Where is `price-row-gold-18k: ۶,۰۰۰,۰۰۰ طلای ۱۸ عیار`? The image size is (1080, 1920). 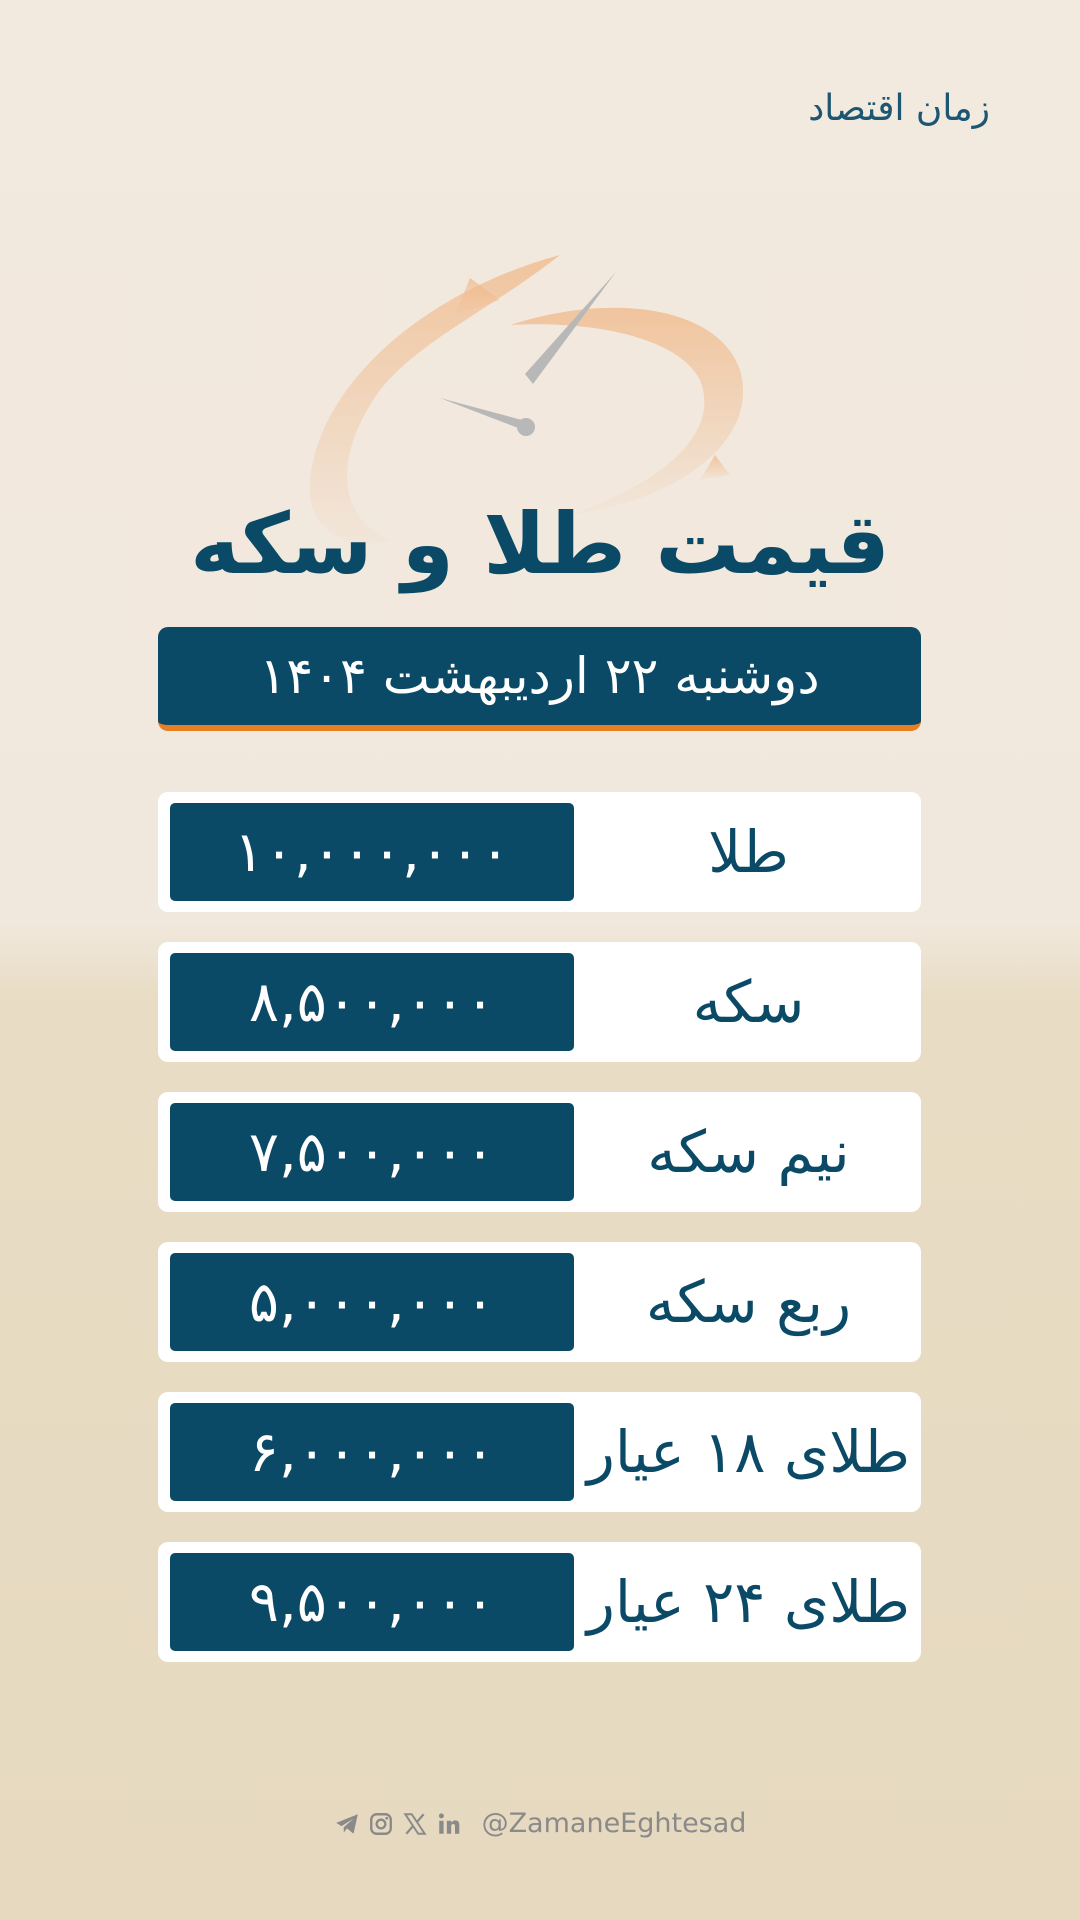
price-row-gold-18k: ۶,۰۰۰,۰۰۰ طلای ۱۸ عیار is located at coordinates (539, 1452).